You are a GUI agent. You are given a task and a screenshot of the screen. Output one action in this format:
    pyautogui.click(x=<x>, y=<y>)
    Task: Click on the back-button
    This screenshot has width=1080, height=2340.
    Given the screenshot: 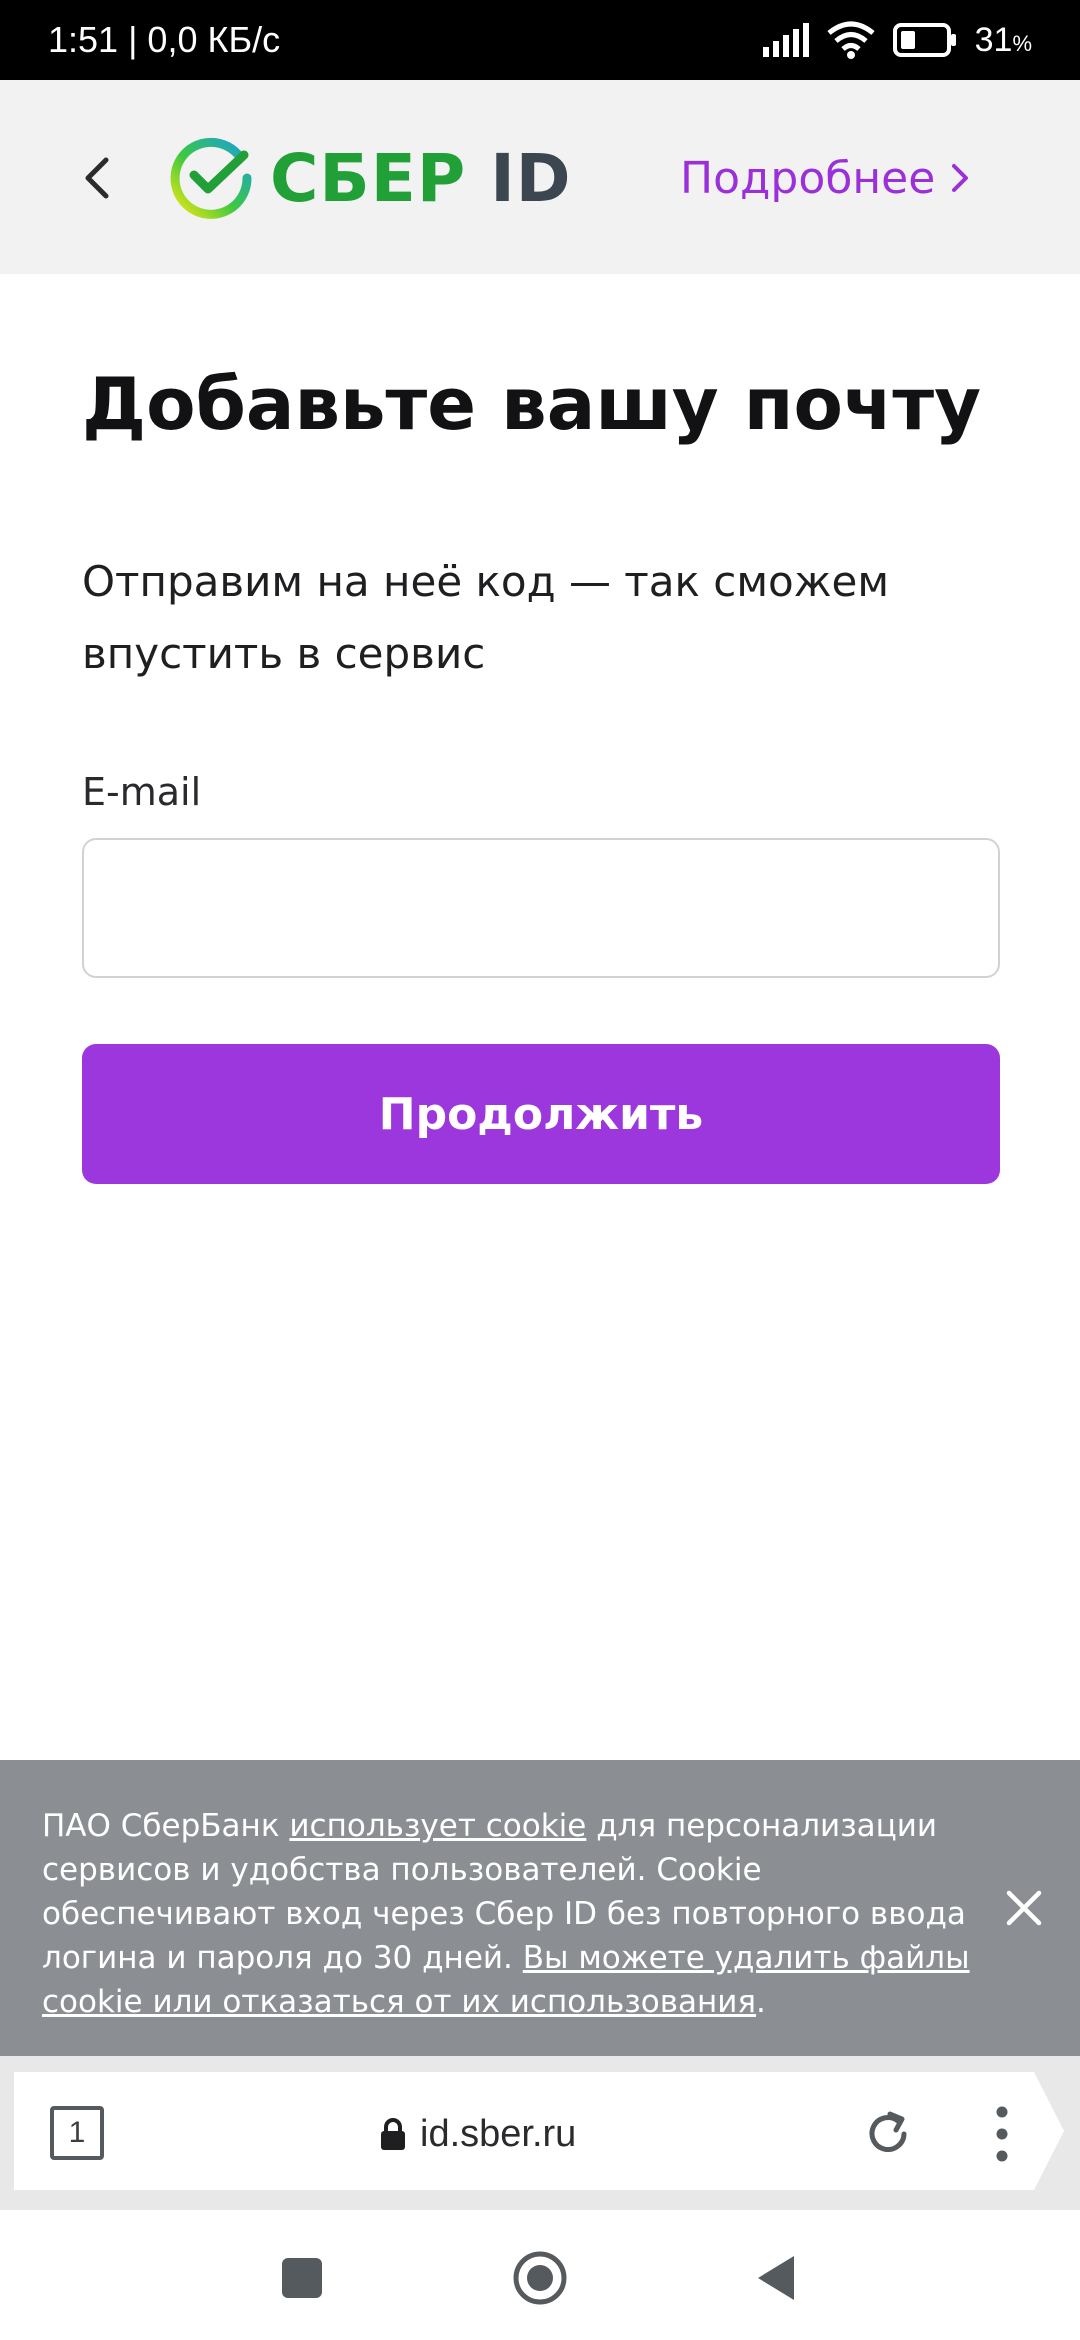 What is the action you would take?
    pyautogui.click(x=96, y=178)
    